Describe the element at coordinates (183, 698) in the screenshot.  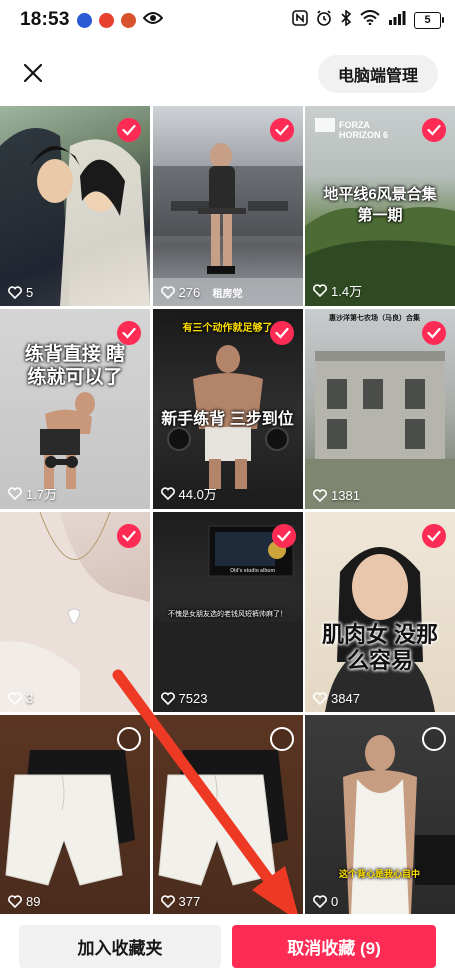
I see `like-count: 7523` at that location.